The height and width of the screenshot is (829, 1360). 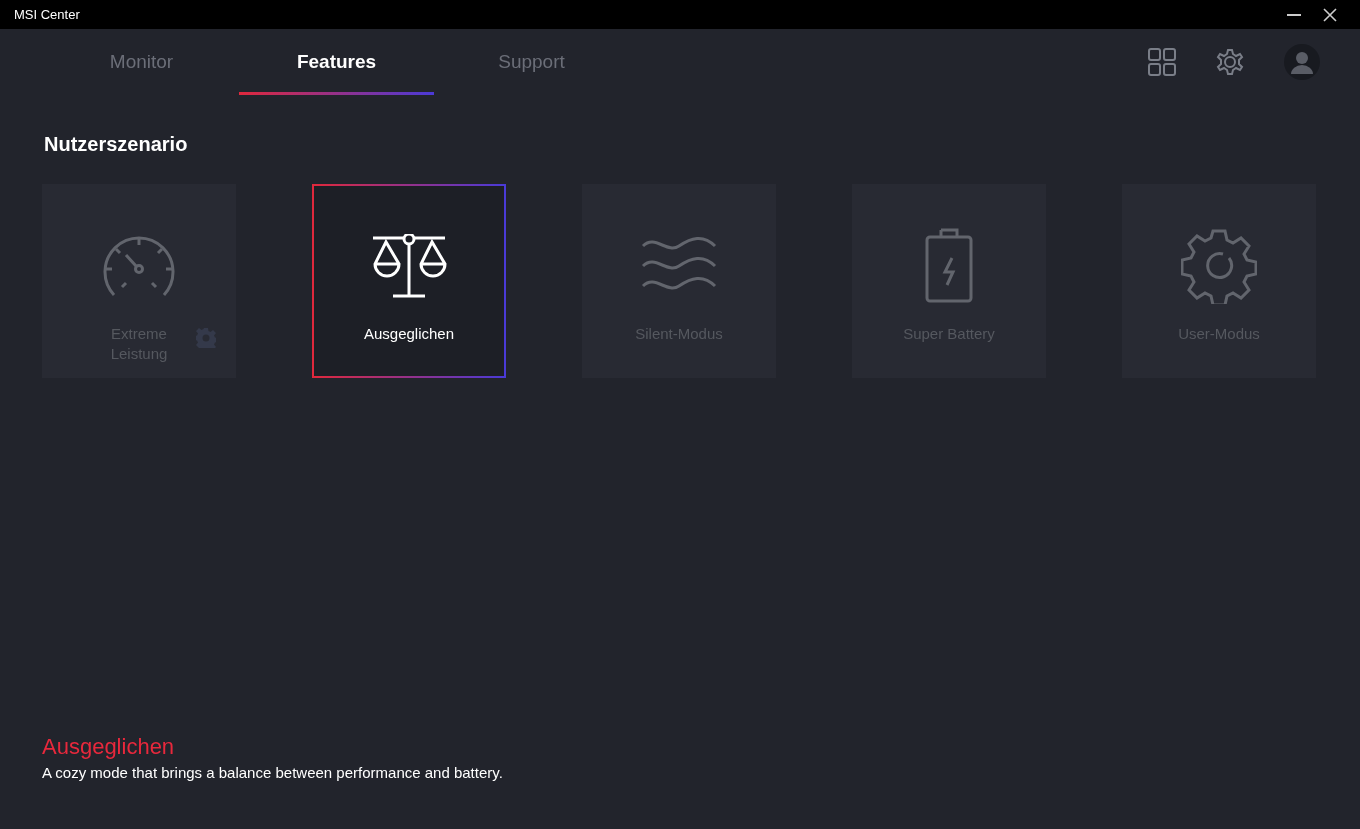 I want to click on section-heading: Nutzerszenario, so click(x=116, y=144).